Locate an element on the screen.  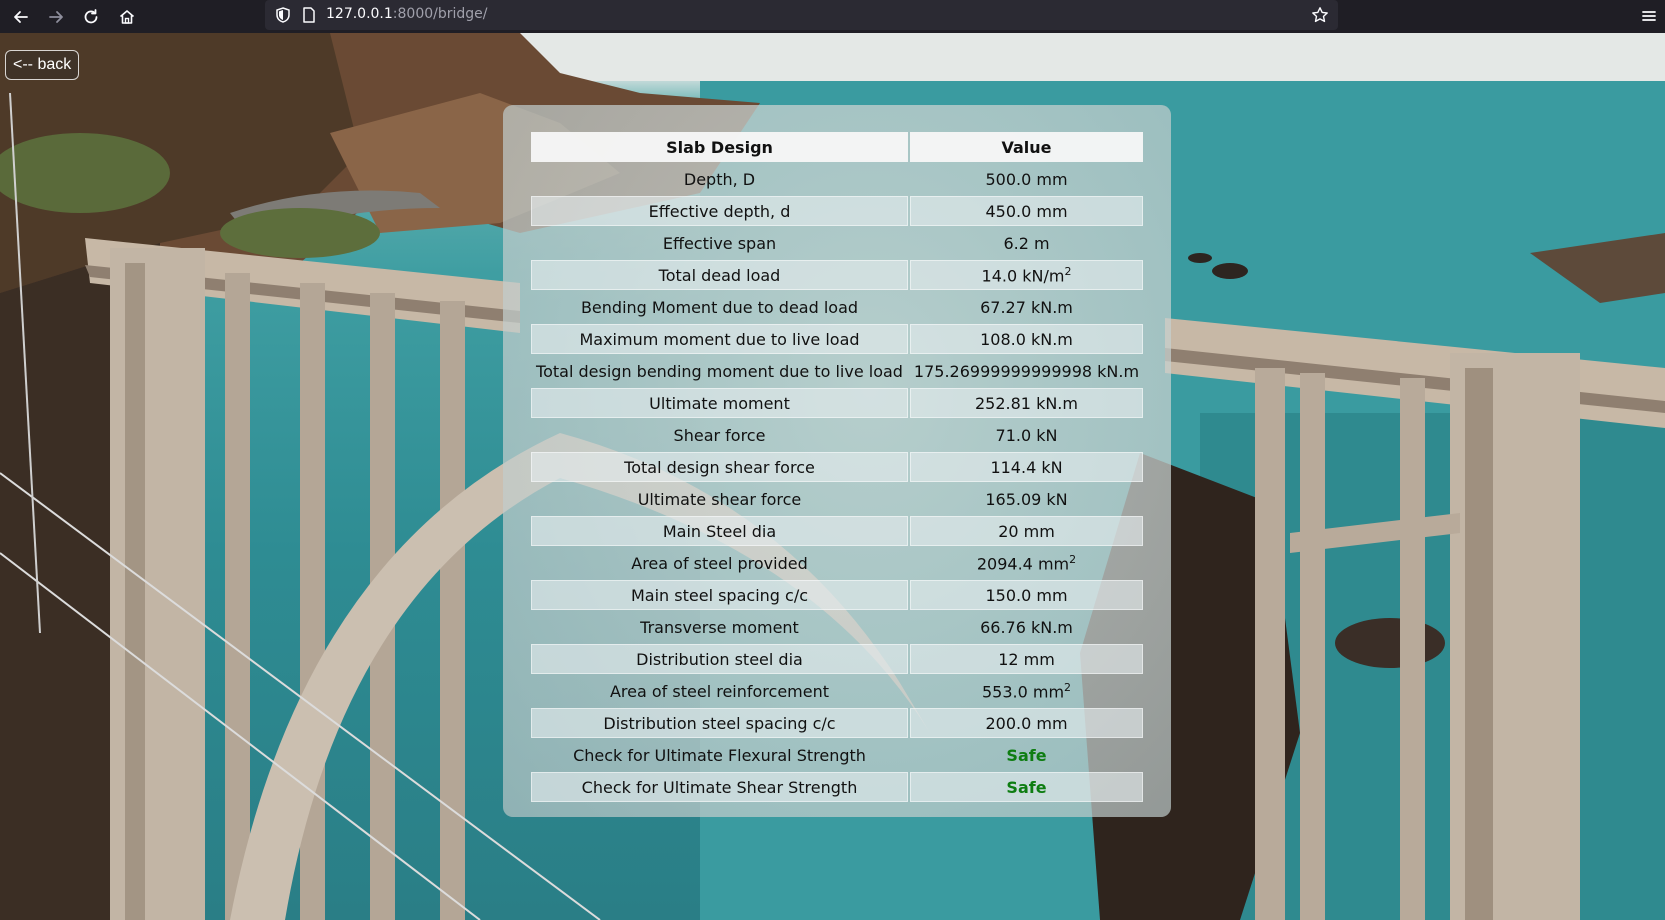
row-label: Area of steel provided is located at coordinates (719, 563).